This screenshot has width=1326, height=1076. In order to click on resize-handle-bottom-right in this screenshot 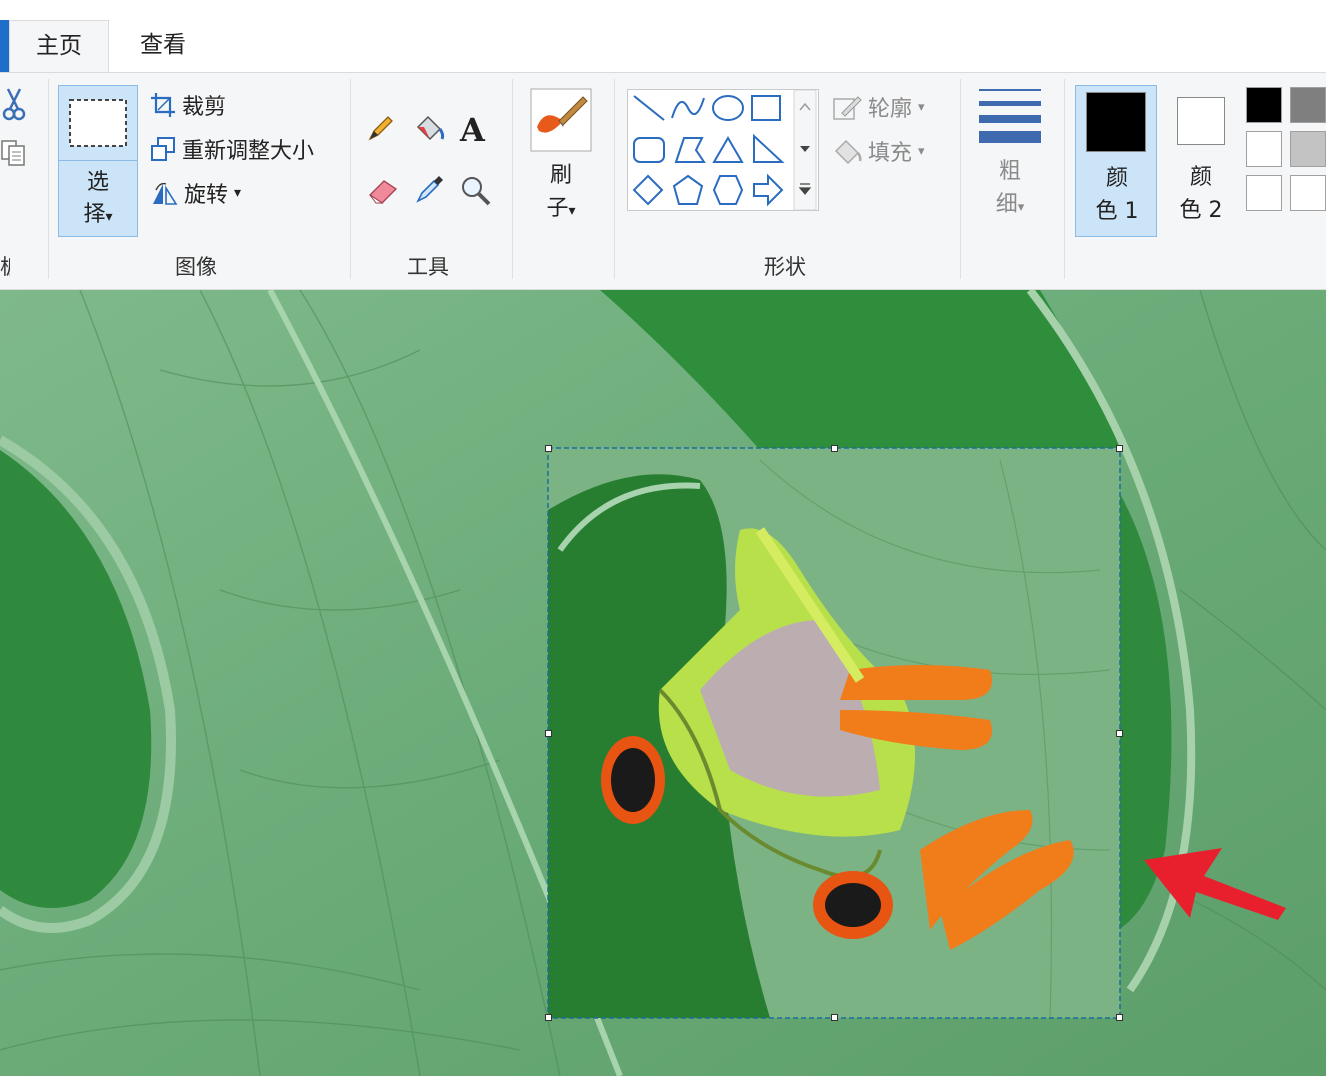, I will do `click(1119, 1017)`.